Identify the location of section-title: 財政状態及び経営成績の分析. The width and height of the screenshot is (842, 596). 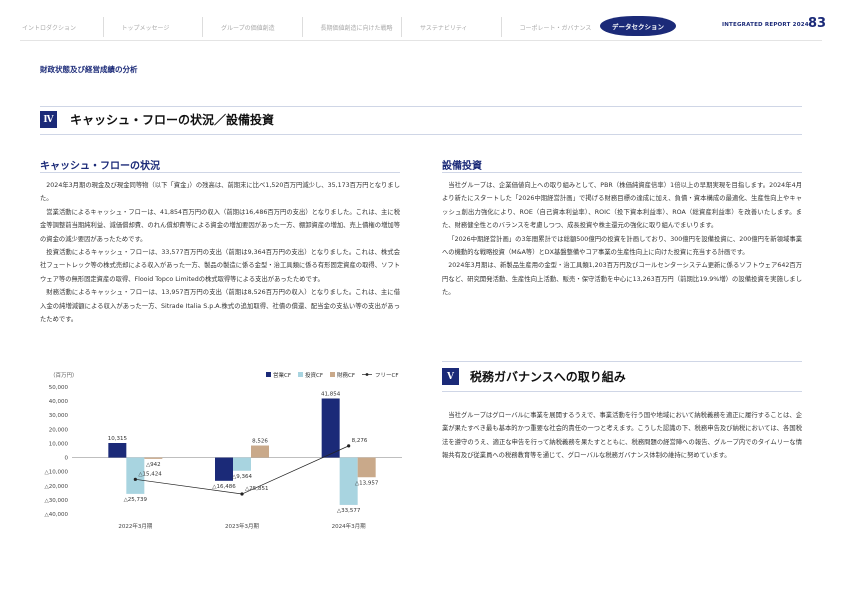
(89, 69).